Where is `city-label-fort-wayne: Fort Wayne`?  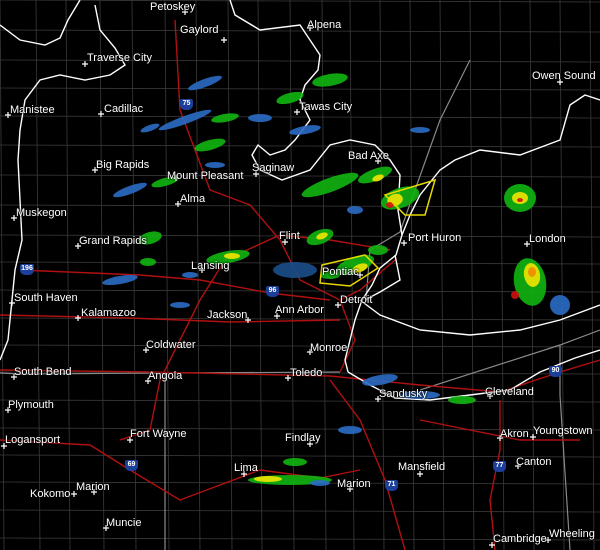
city-label-fort-wayne: Fort Wayne is located at coordinates (158, 434).